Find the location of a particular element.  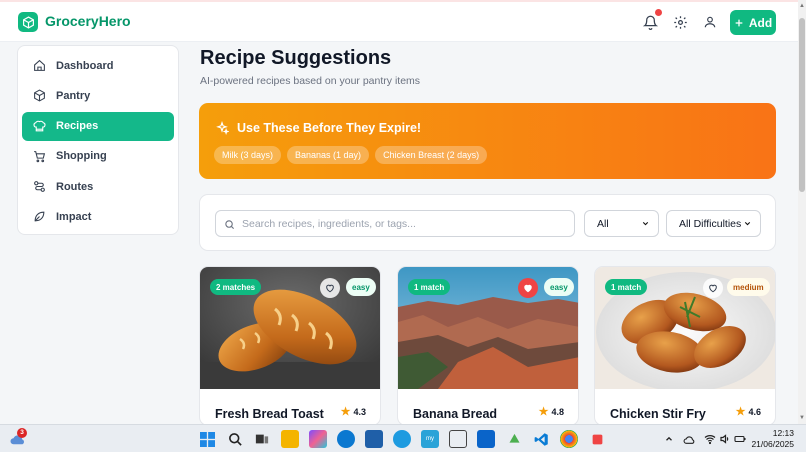

sidebar-item-label: Shopping is located at coordinates (81, 156).